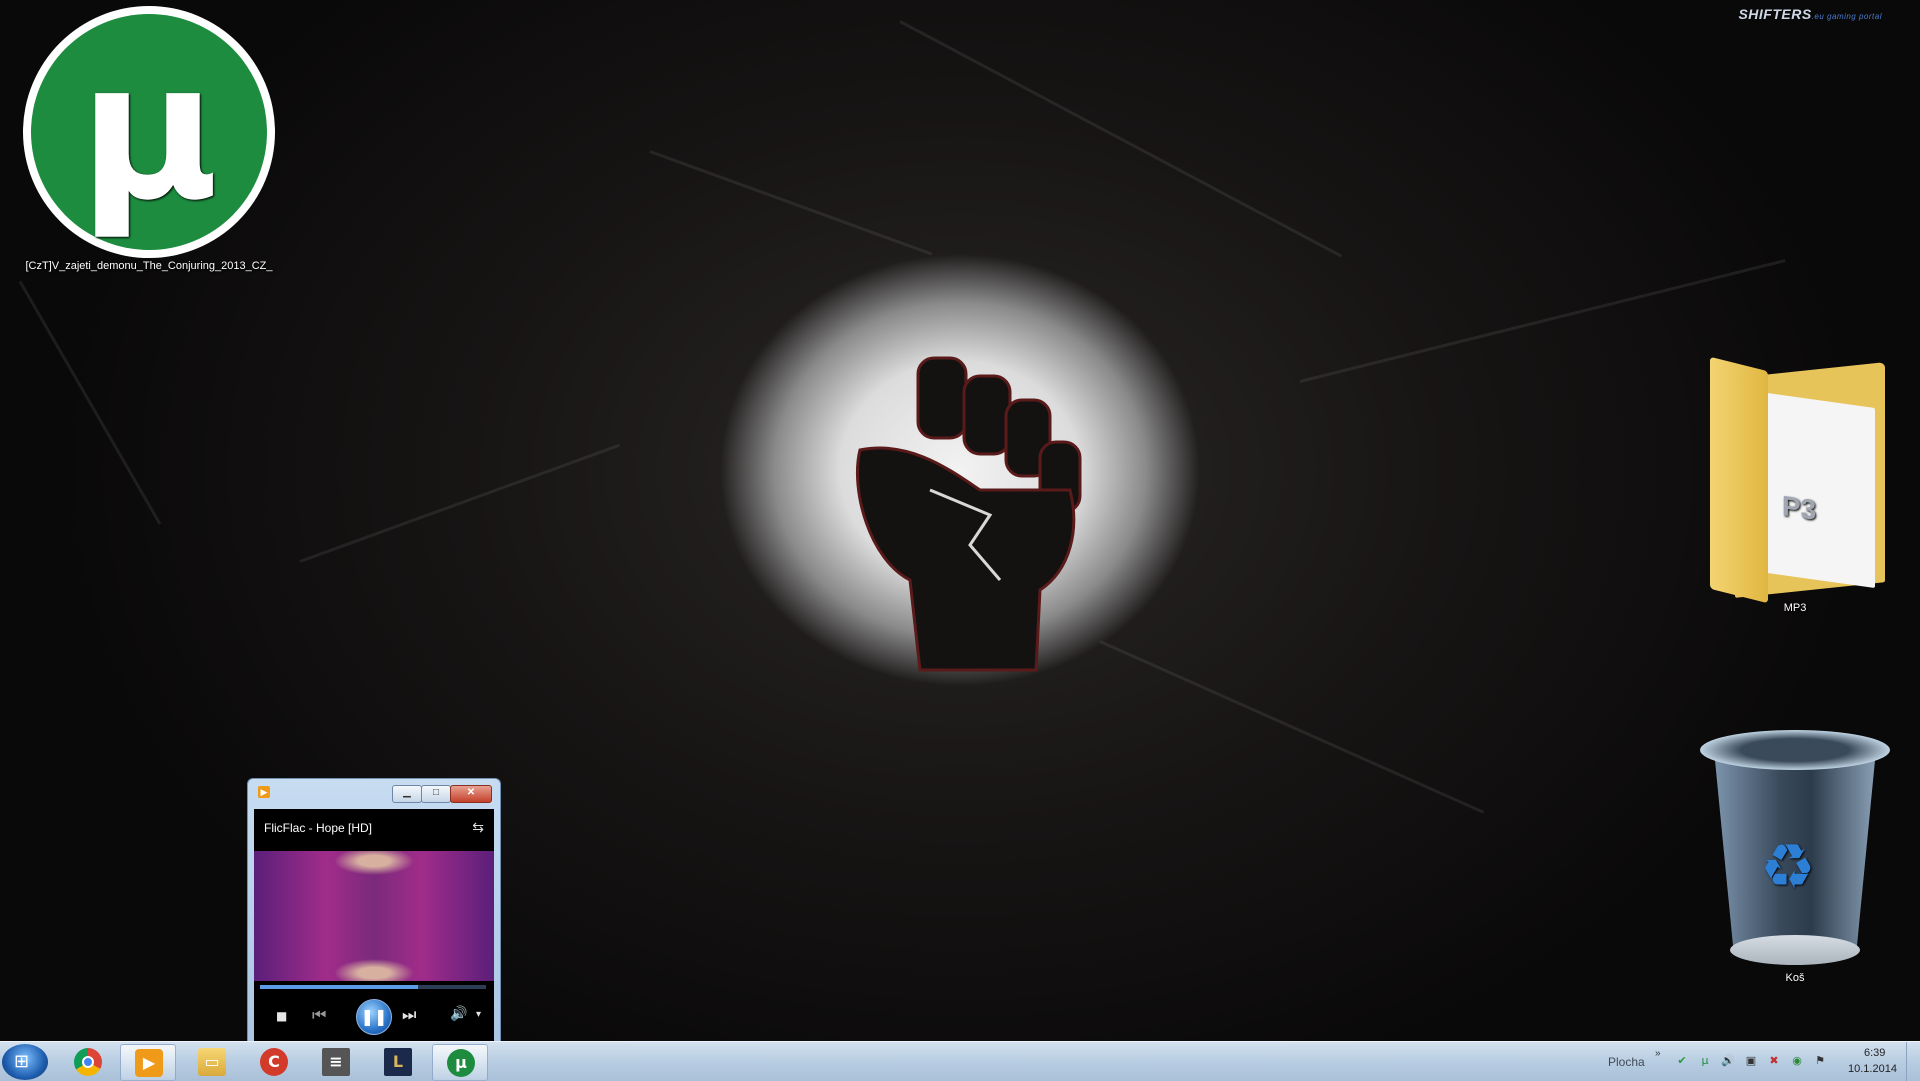 The width and height of the screenshot is (1920, 1081). Describe the element at coordinates (1658, 1053) in the screenshot. I see `toolbar-chevron-icon: »` at that location.